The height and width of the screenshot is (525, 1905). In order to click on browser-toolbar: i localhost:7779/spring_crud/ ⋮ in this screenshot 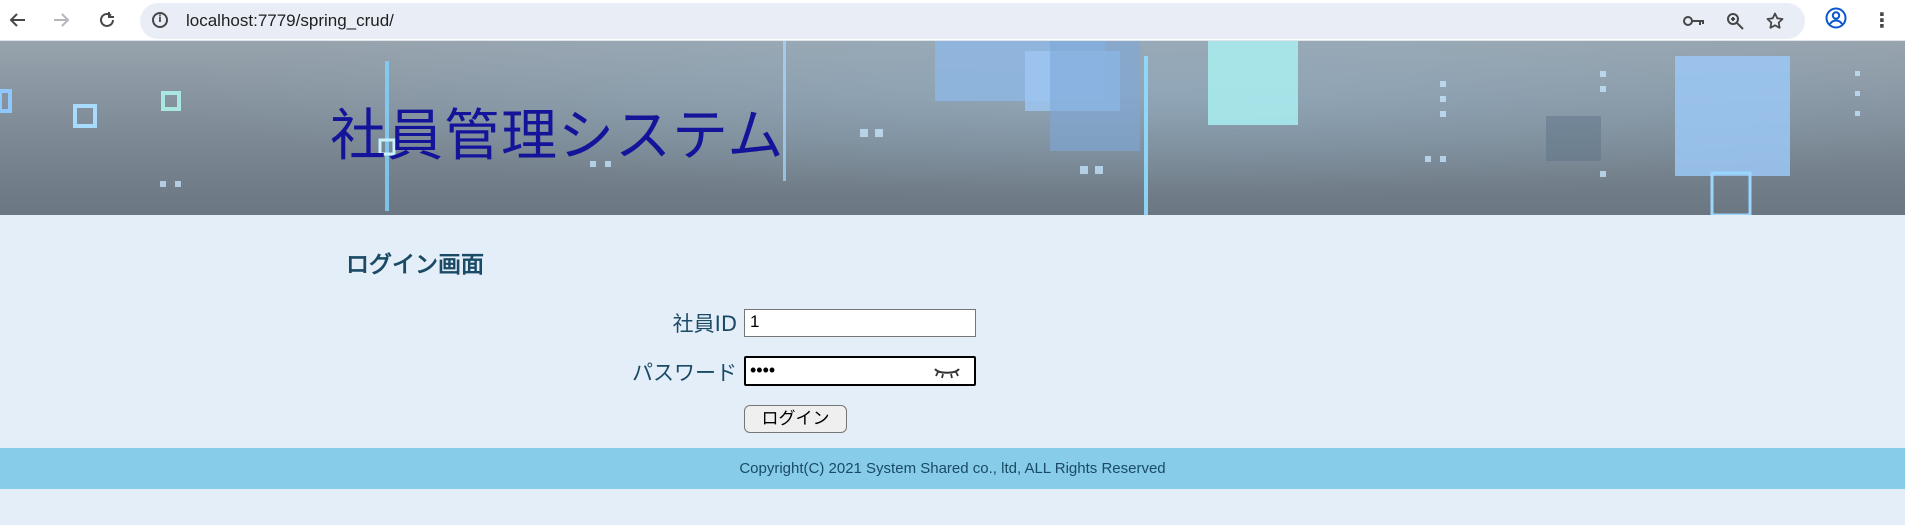, I will do `click(952, 20)`.